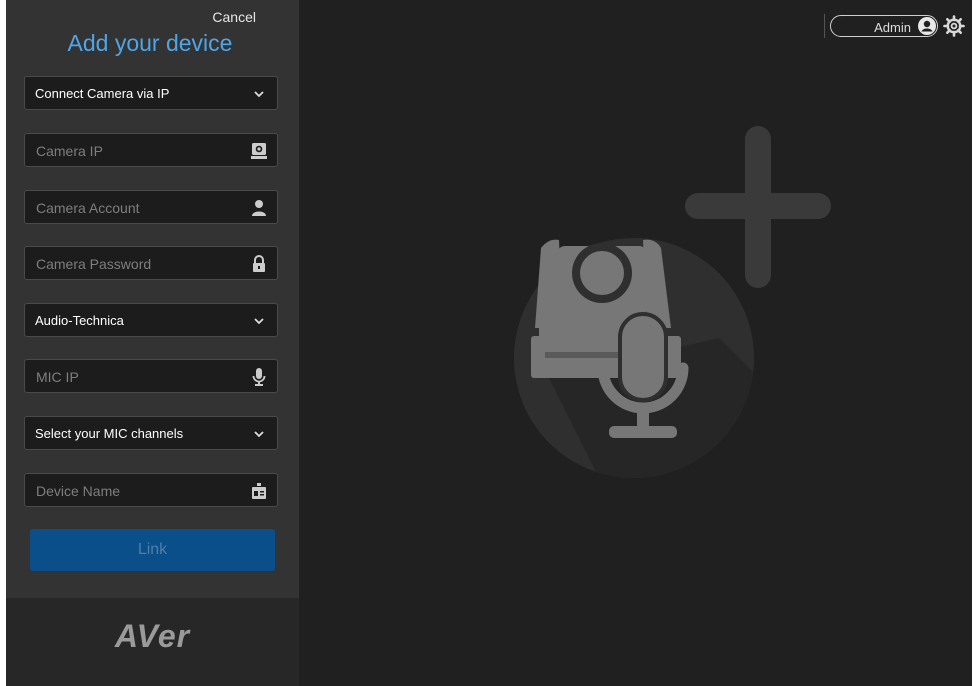 The height and width of the screenshot is (686, 978). What do you see at coordinates (259, 151) in the screenshot?
I see `camera-icon` at bounding box center [259, 151].